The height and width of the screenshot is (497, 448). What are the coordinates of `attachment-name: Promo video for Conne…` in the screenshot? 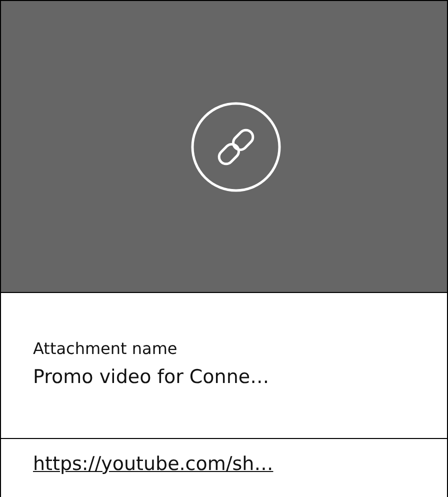 It's located at (151, 377).